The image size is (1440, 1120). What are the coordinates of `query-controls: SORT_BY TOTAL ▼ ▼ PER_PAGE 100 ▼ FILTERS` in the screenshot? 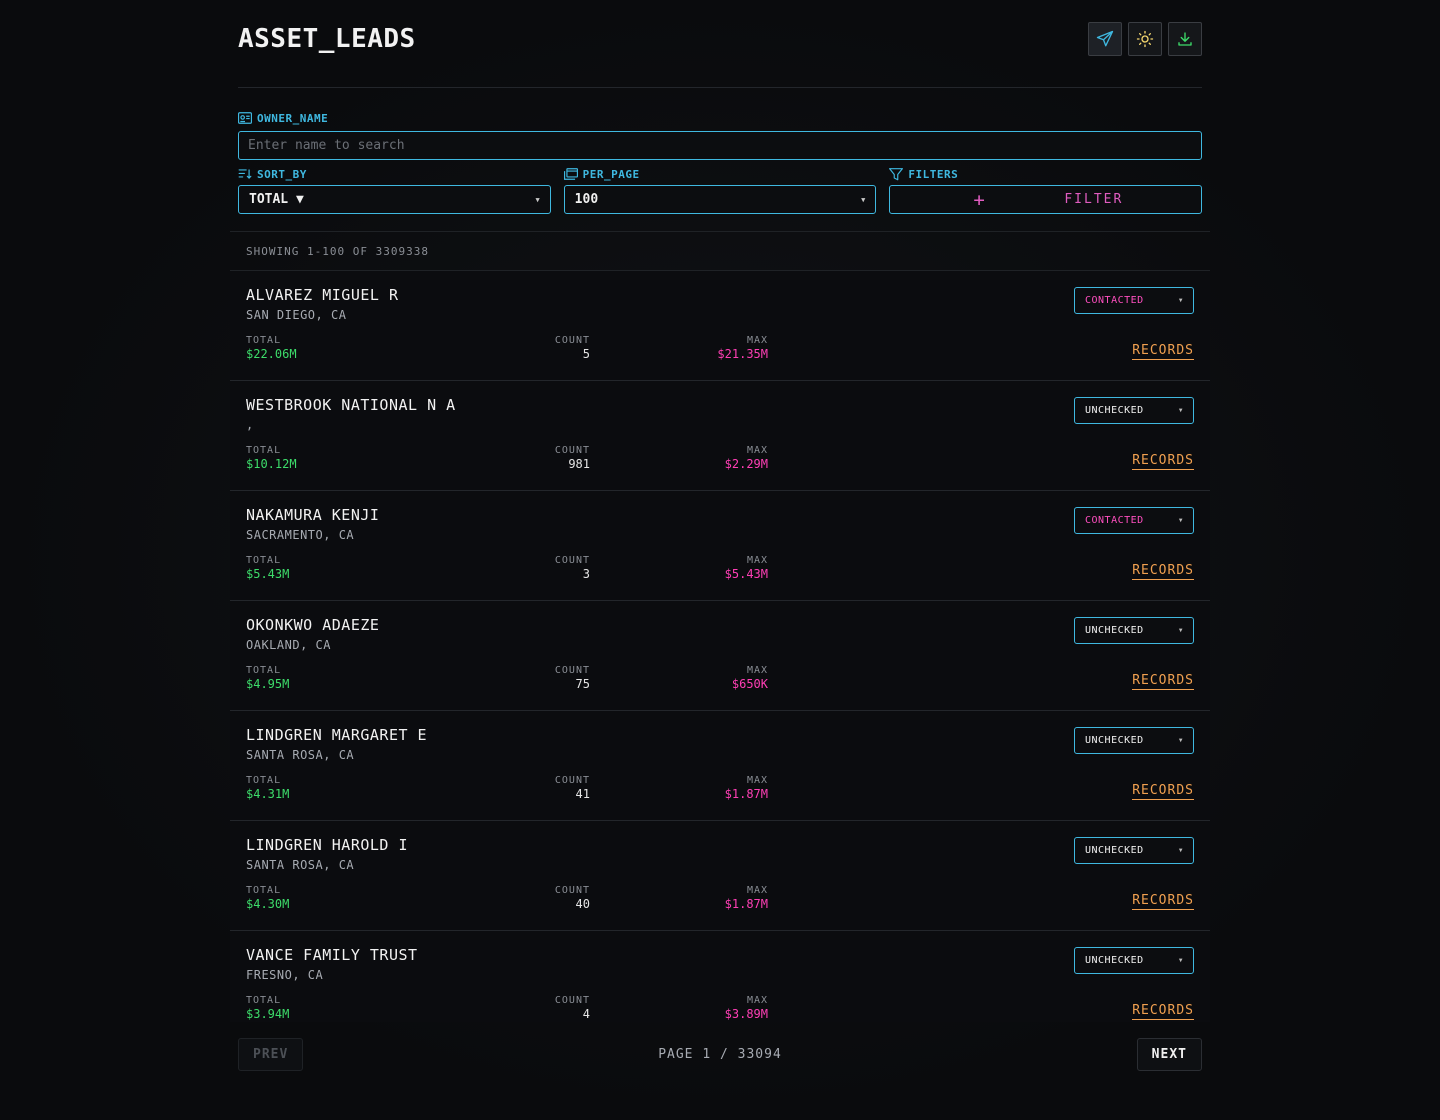 It's located at (720, 190).